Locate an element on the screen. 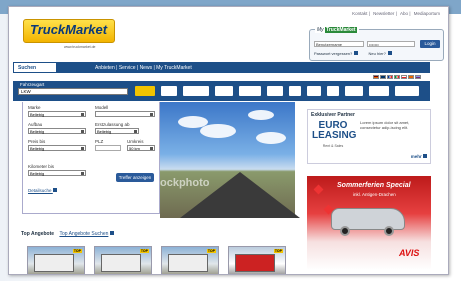 This screenshot has height=281, width=461. kite-icon is located at coordinates (318, 189).